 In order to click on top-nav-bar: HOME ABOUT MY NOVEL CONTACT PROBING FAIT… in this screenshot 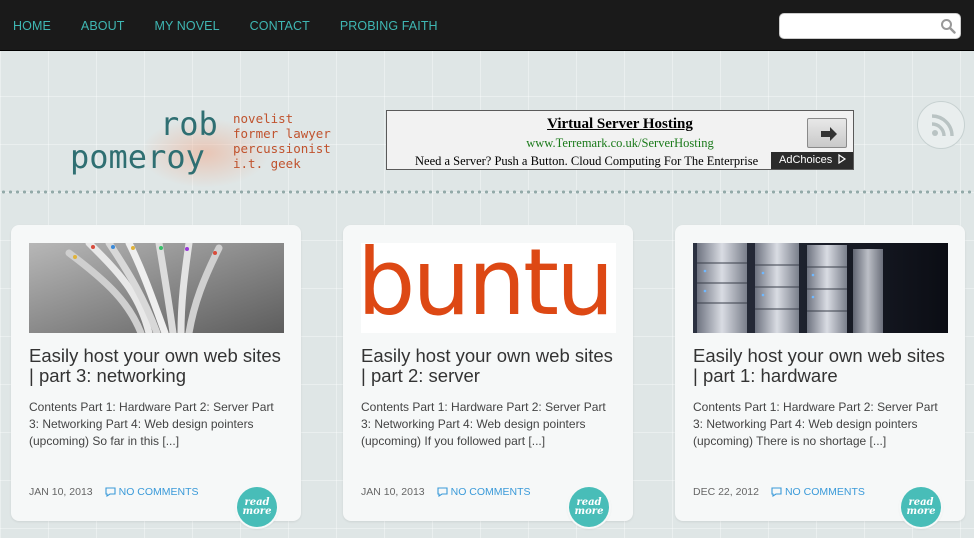, I will do `click(487, 25)`.